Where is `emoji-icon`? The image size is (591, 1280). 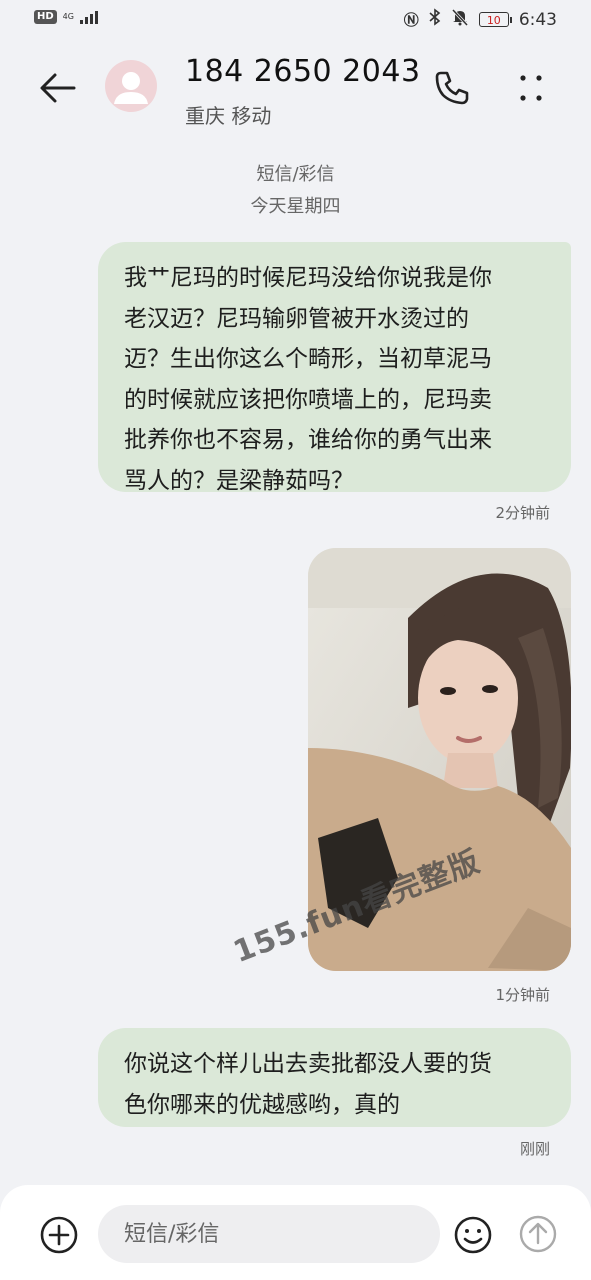
emoji-icon is located at coordinates (473, 1235).